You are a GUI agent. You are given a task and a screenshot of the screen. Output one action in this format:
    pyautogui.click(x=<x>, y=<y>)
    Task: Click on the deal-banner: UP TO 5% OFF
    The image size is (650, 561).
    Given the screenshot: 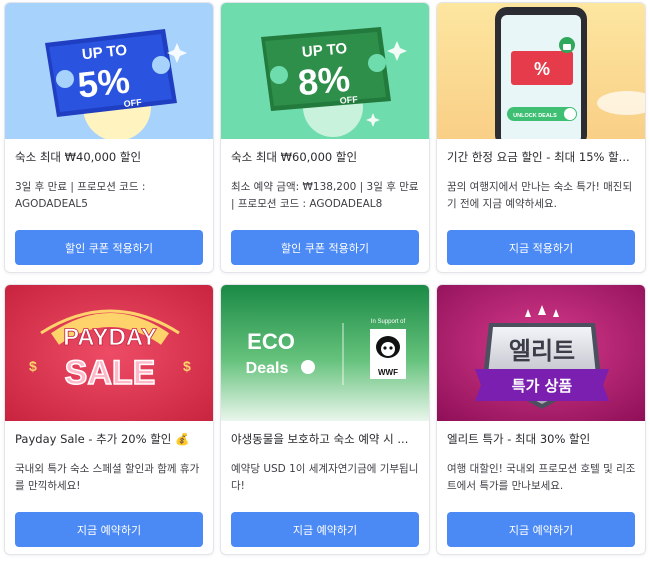 What is the action you would take?
    pyautogui.click(x=109, y=71)
    